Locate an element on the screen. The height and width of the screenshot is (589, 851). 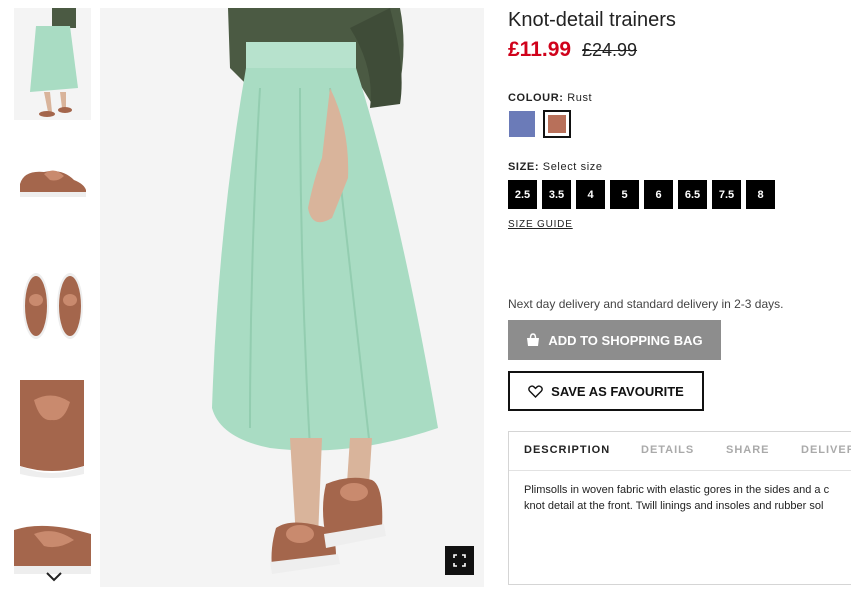
shoe-pair-thumbnail-image is located at coordinates (53, 306).